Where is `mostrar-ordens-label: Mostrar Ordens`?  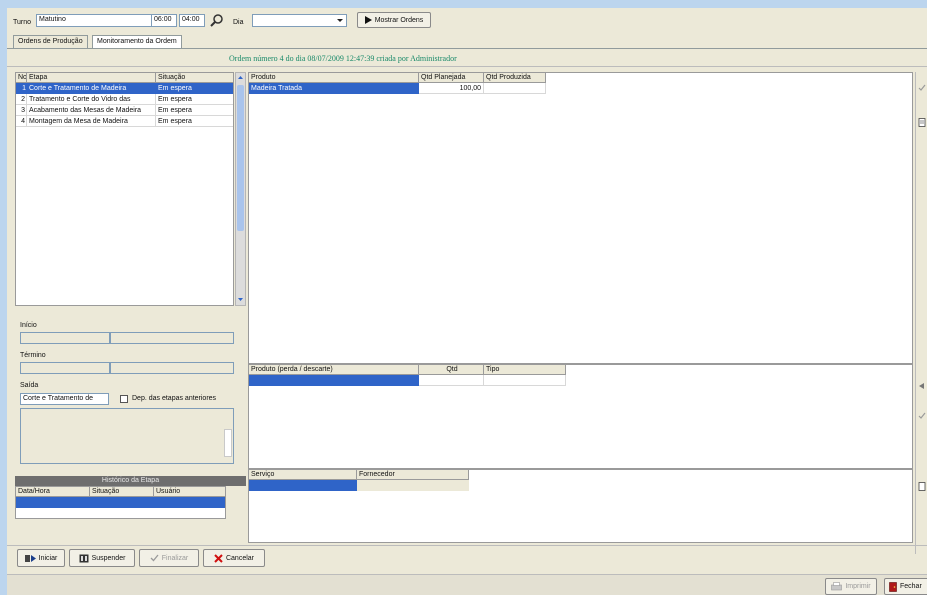
mostrar-ordens-label: Mostrar Ordens is located at coordinates (399, 20).